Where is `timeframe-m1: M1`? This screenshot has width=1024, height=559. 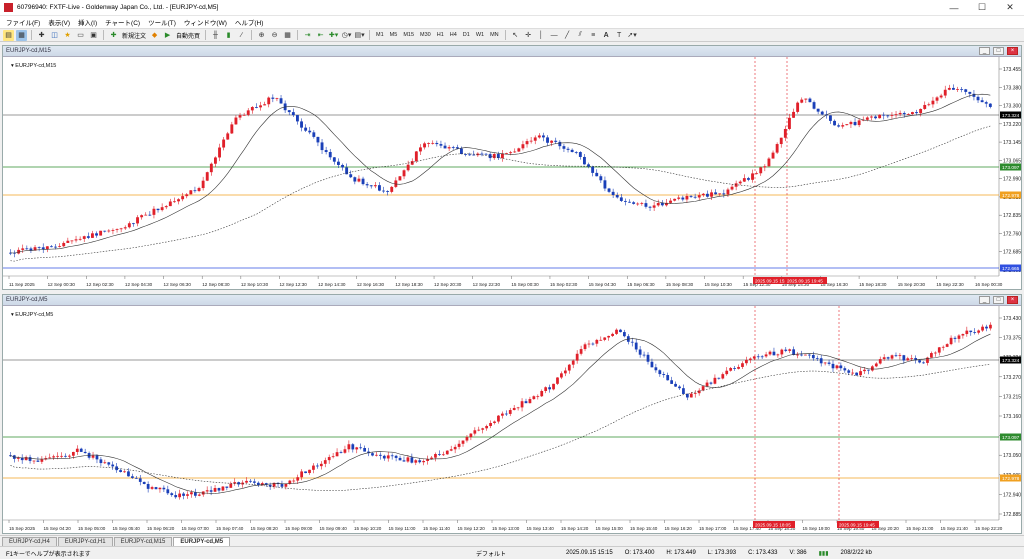
timeframe-m1: M1 is located at coordinates (380, 35).